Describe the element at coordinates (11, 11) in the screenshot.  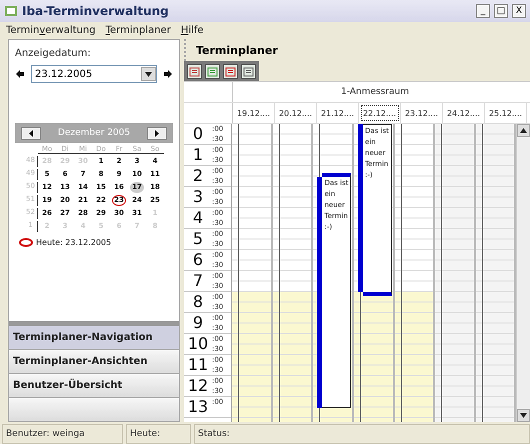
I see `app-icon` at that location.